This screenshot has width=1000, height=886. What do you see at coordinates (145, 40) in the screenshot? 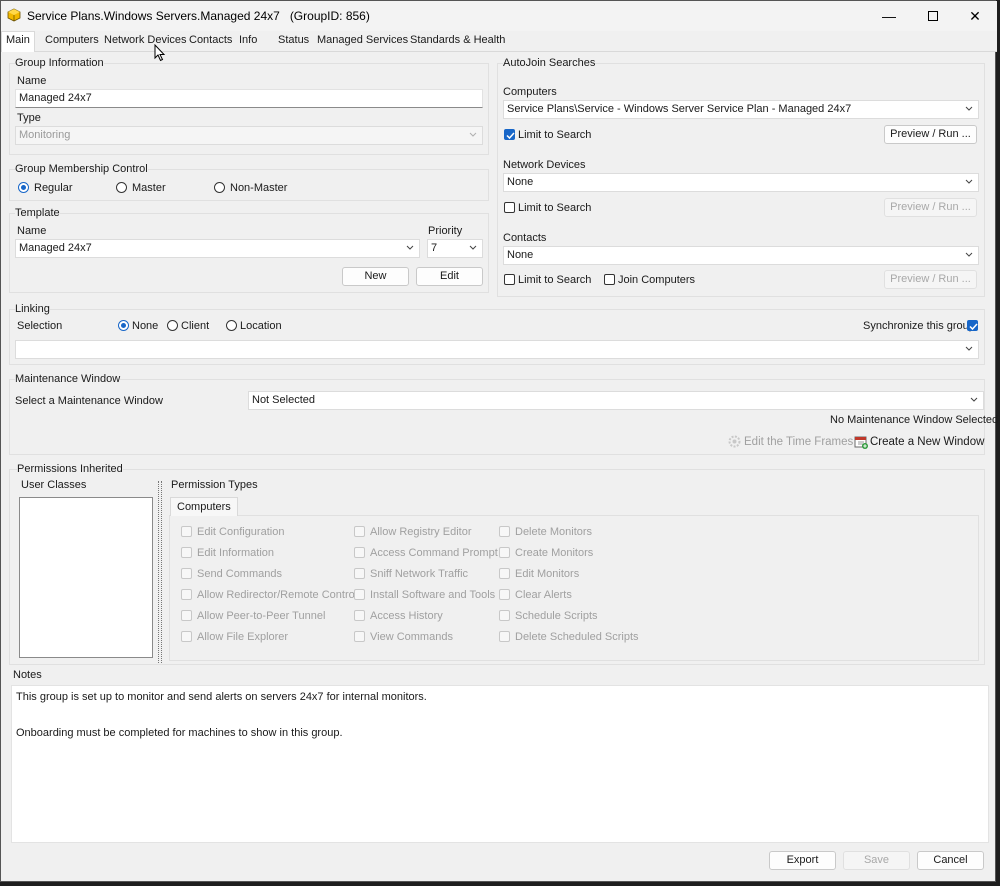
I see `tab-network-devices: Network Devices` at bounding box center [145, 40].